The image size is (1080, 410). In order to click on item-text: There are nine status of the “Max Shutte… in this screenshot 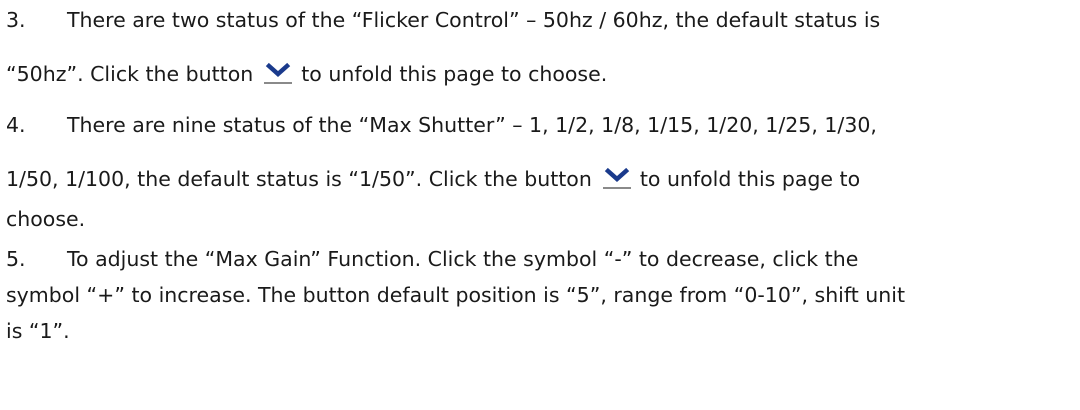, I will do `click(472, 125)`.